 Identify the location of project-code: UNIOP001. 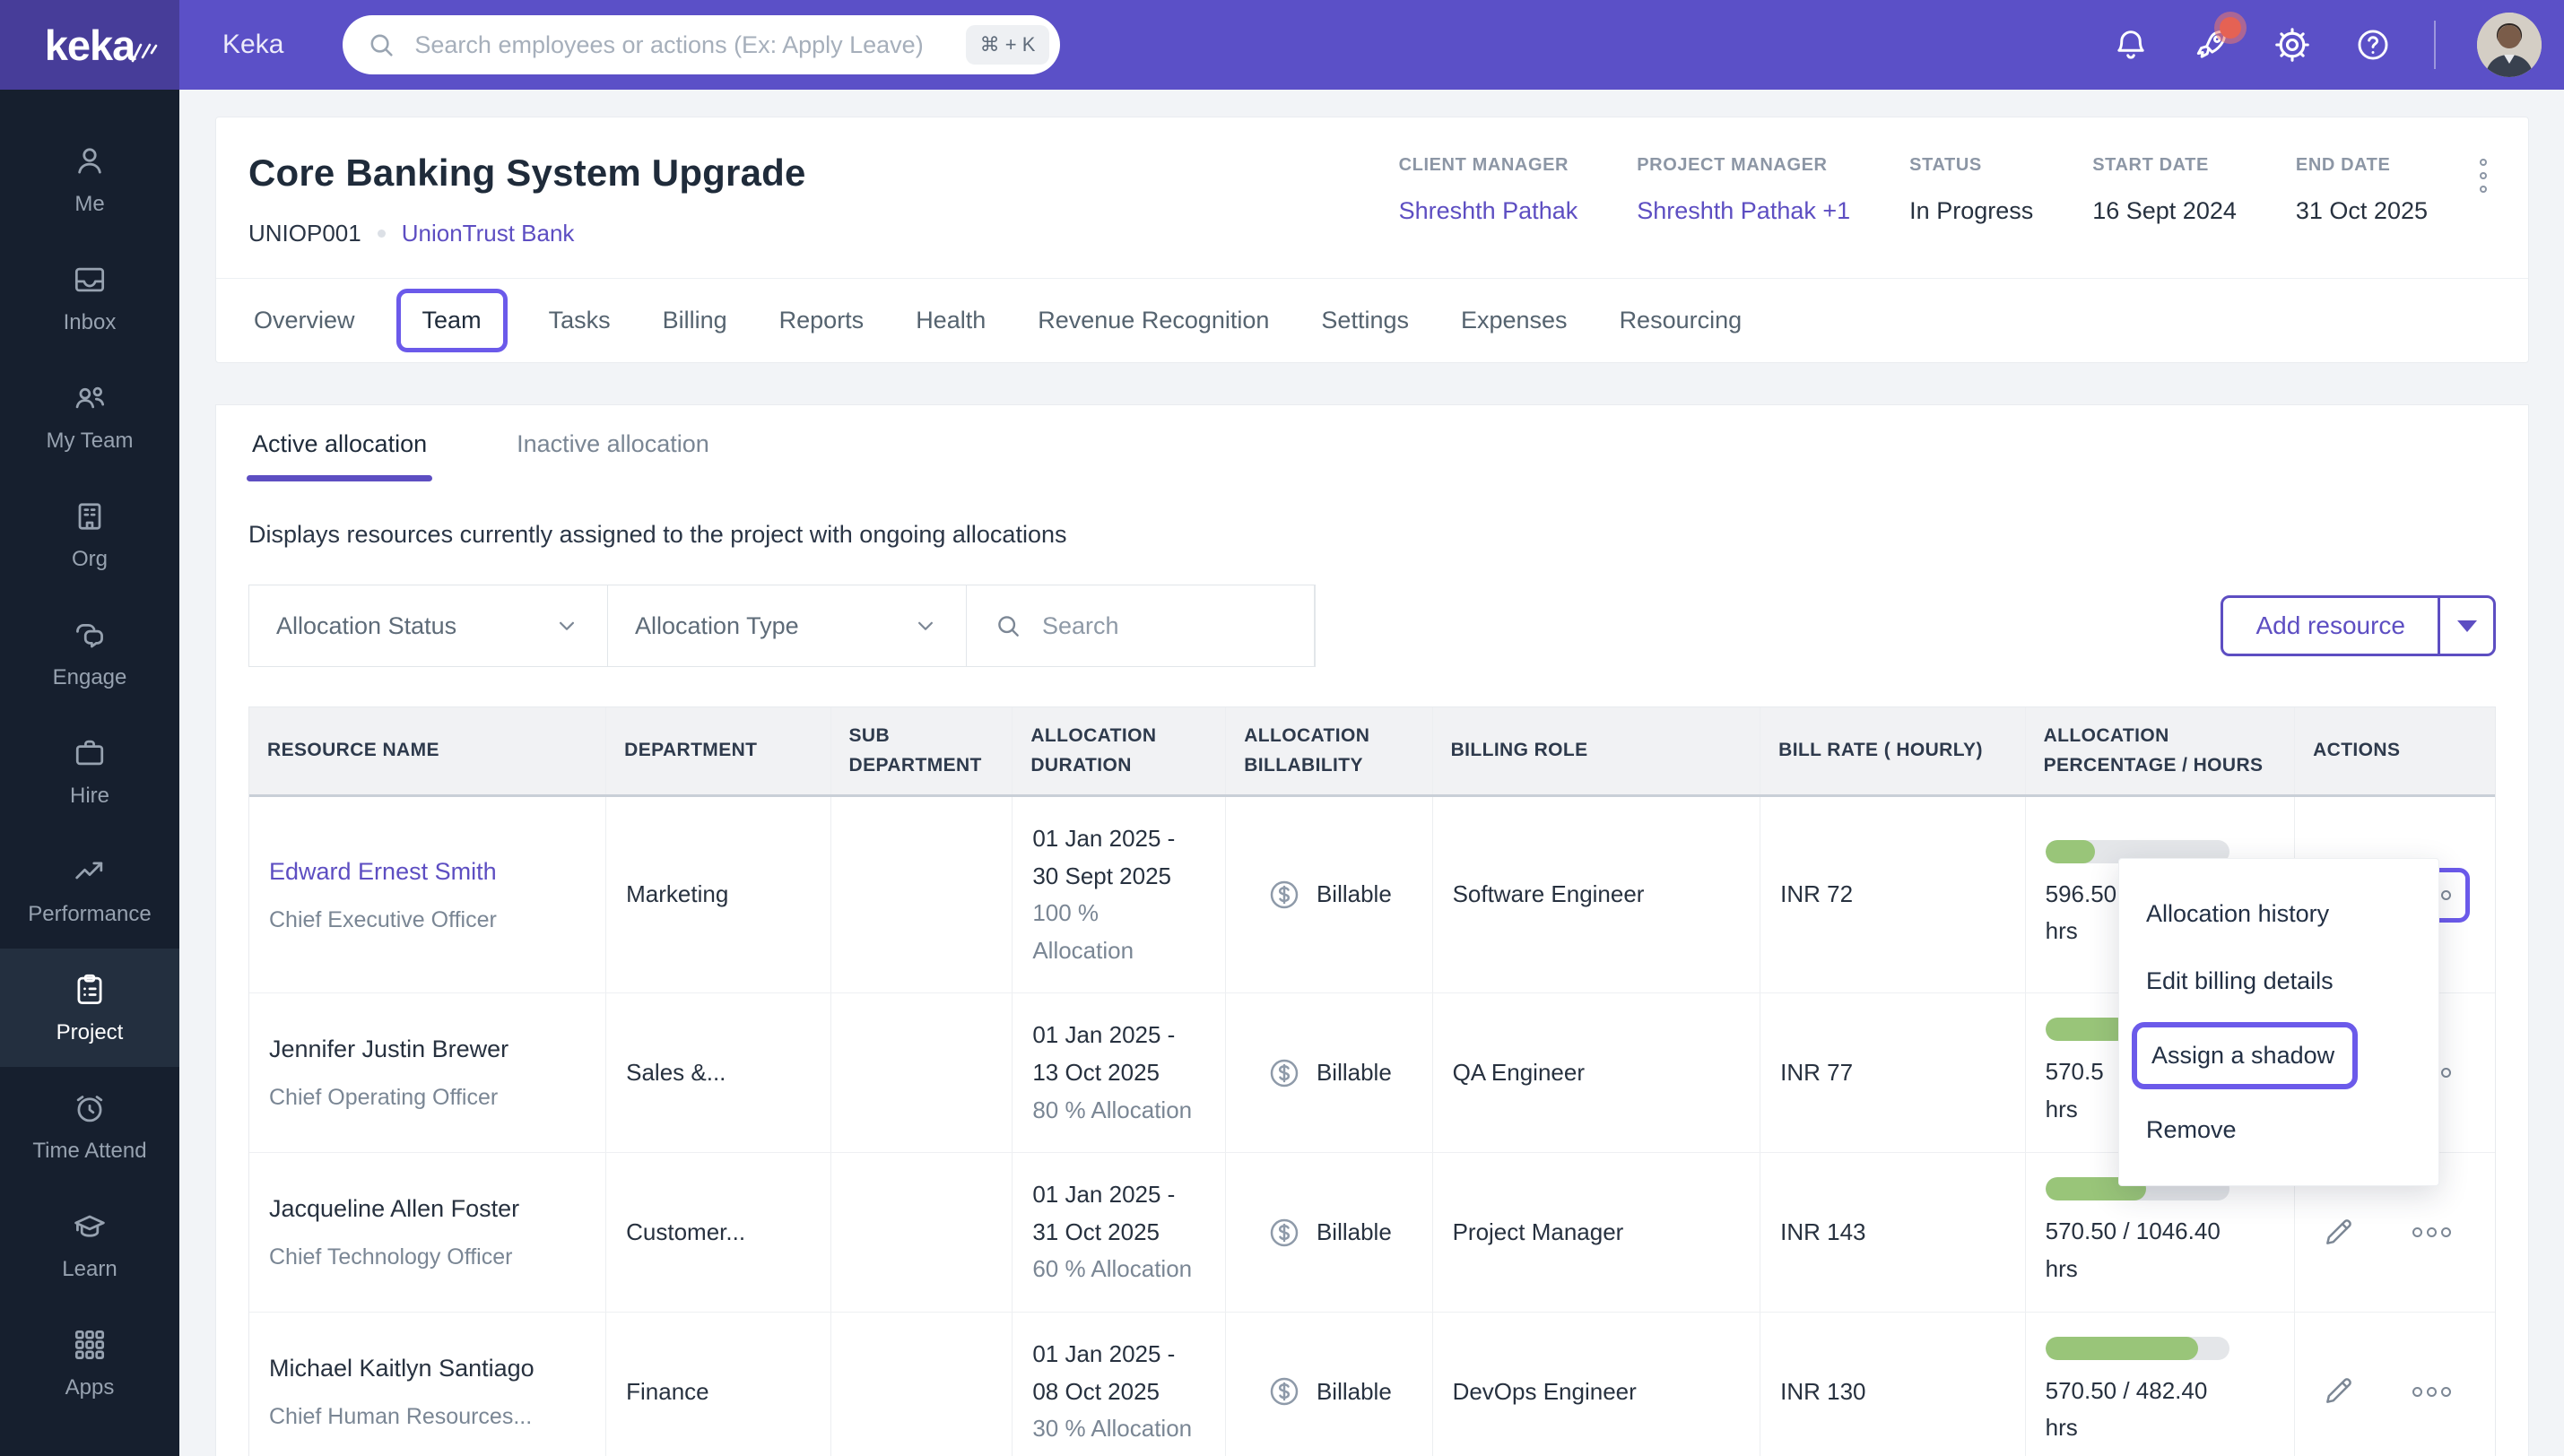
(305, 233).